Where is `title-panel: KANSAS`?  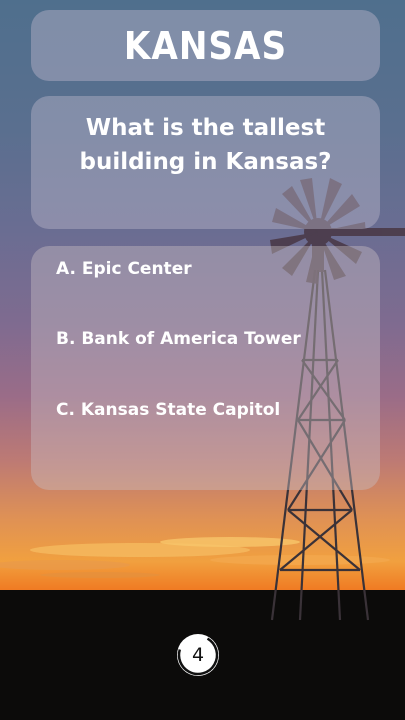 title-panel: KANSAS is located at coordinates (205, 45).